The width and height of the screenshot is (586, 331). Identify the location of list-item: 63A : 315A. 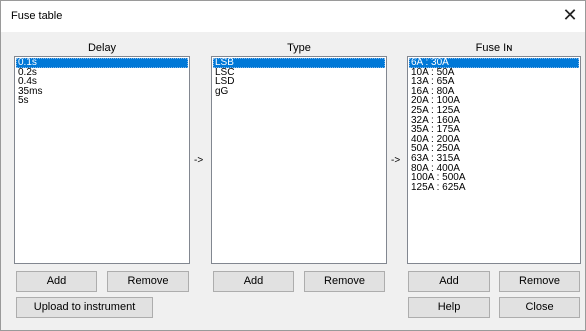
(494, 159).